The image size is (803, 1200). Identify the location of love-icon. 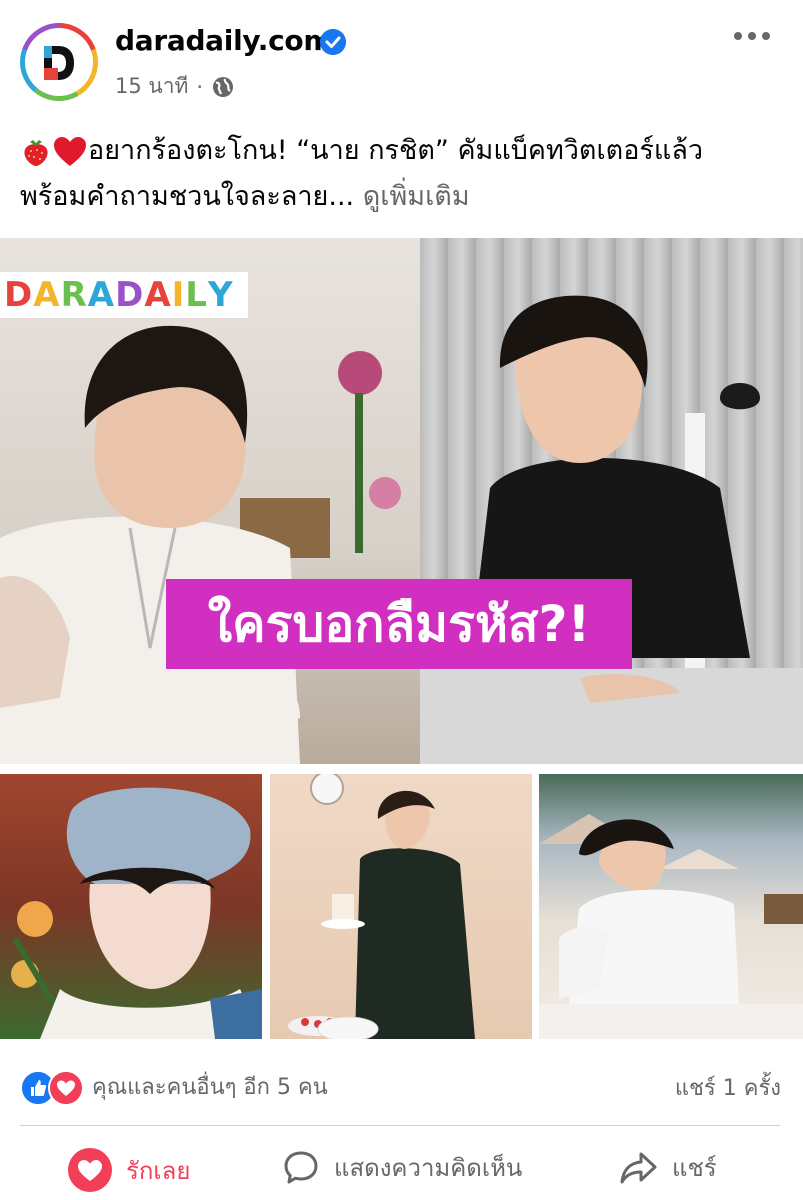
(90, 1170).